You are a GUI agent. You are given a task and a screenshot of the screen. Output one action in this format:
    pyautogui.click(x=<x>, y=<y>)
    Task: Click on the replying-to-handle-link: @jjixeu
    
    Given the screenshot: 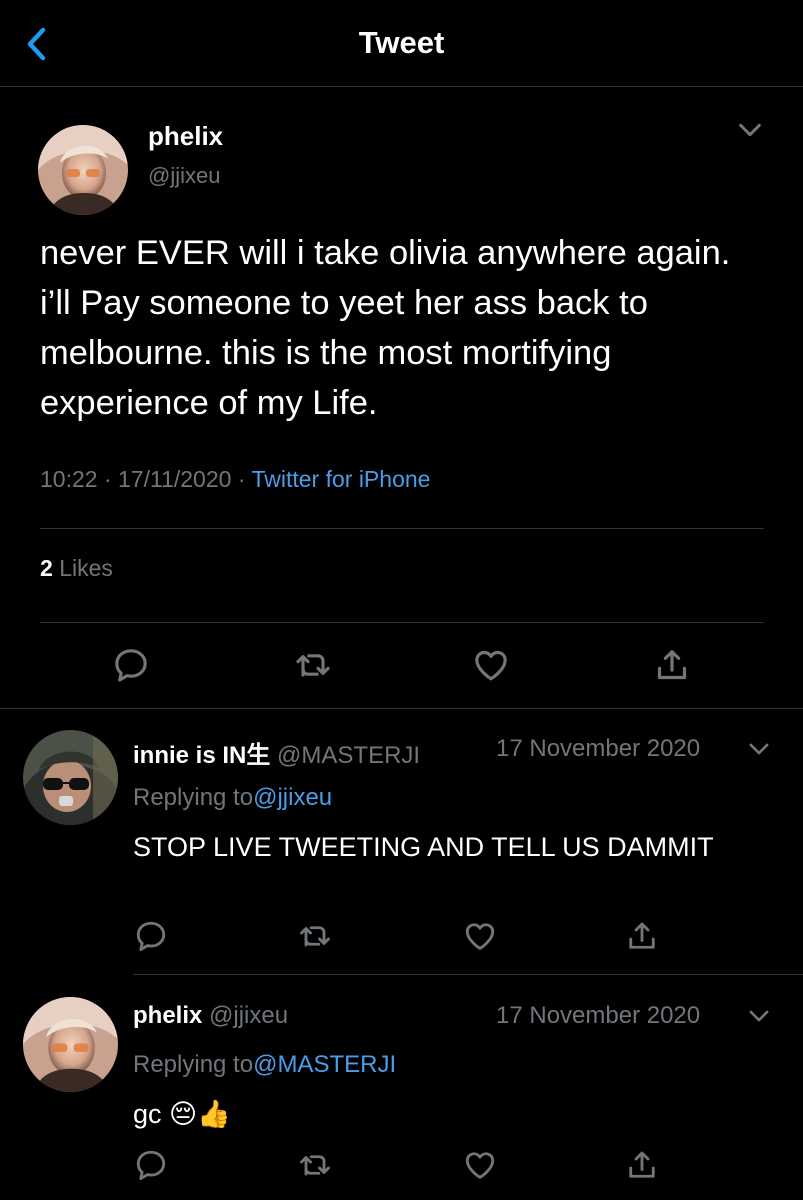 What is the action you would take?
    pyautogui.click(x=292, y=797)
    